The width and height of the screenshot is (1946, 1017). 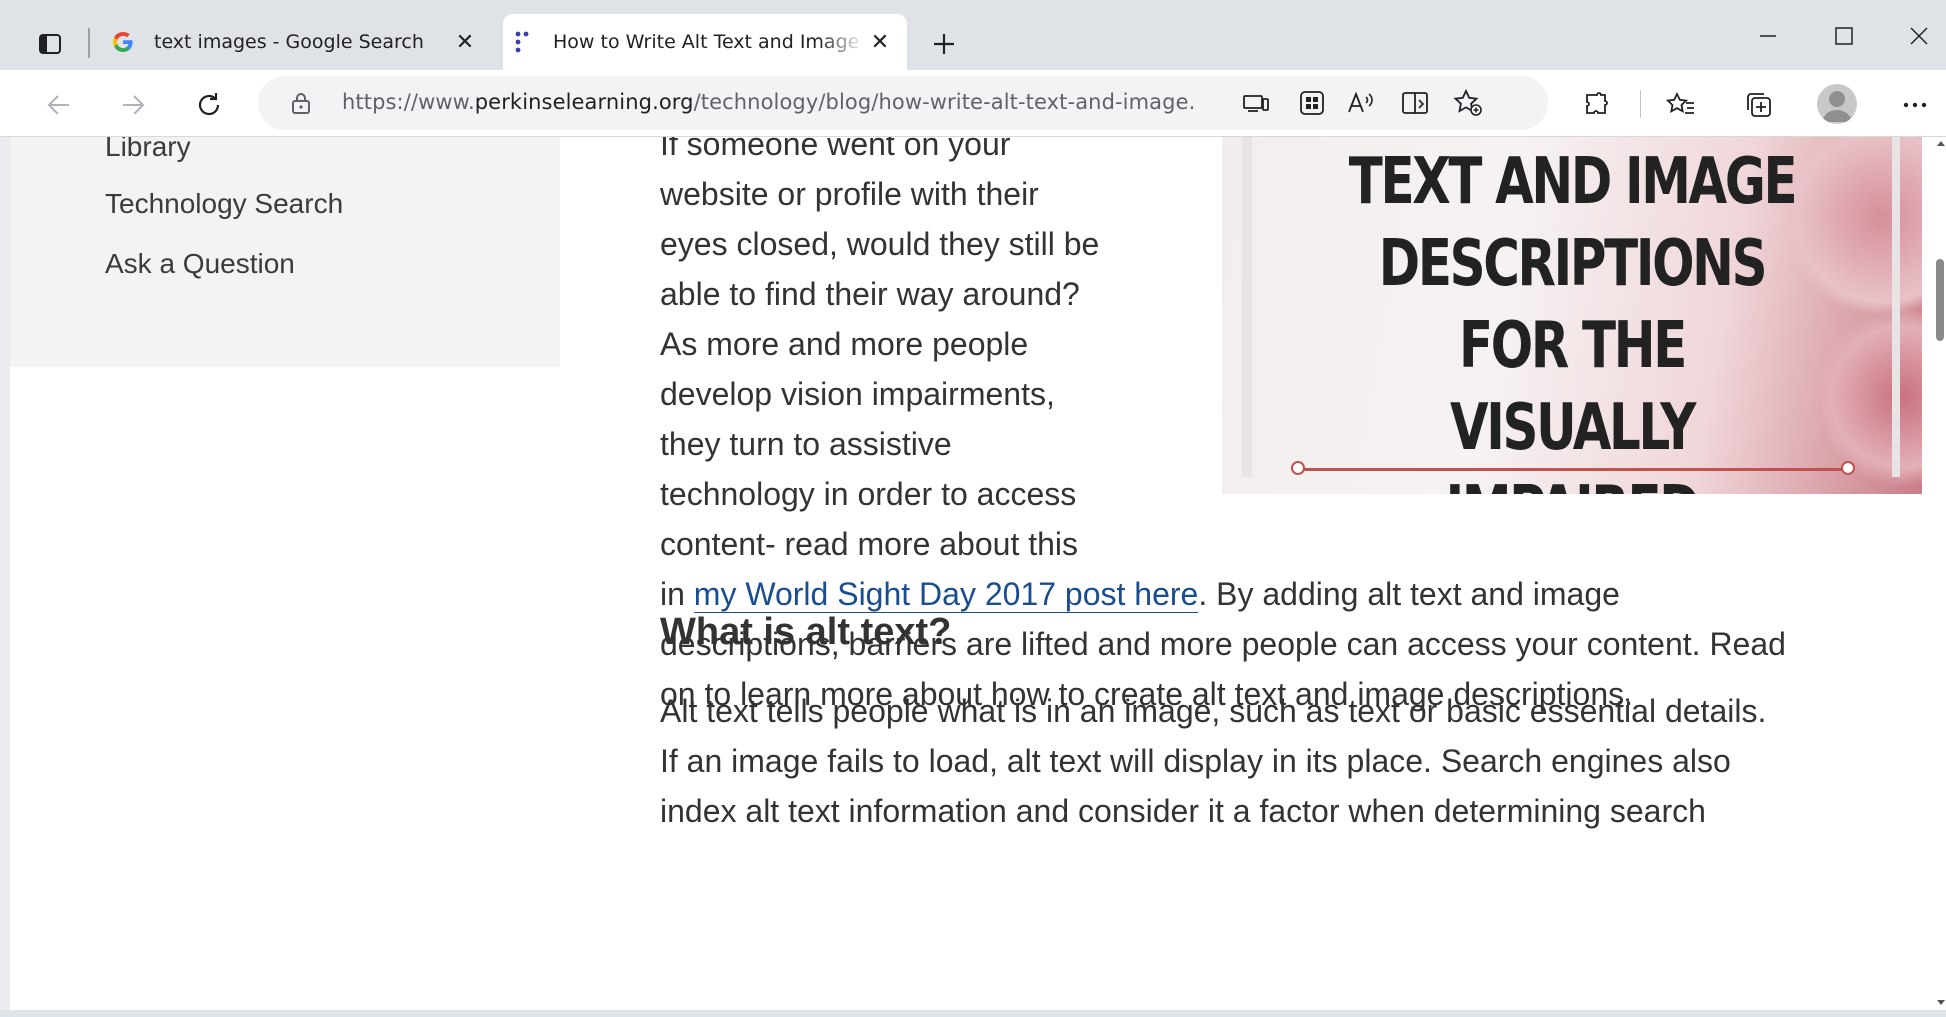 I want to click on window-bottom-edge, so click(x=973, y=1013).